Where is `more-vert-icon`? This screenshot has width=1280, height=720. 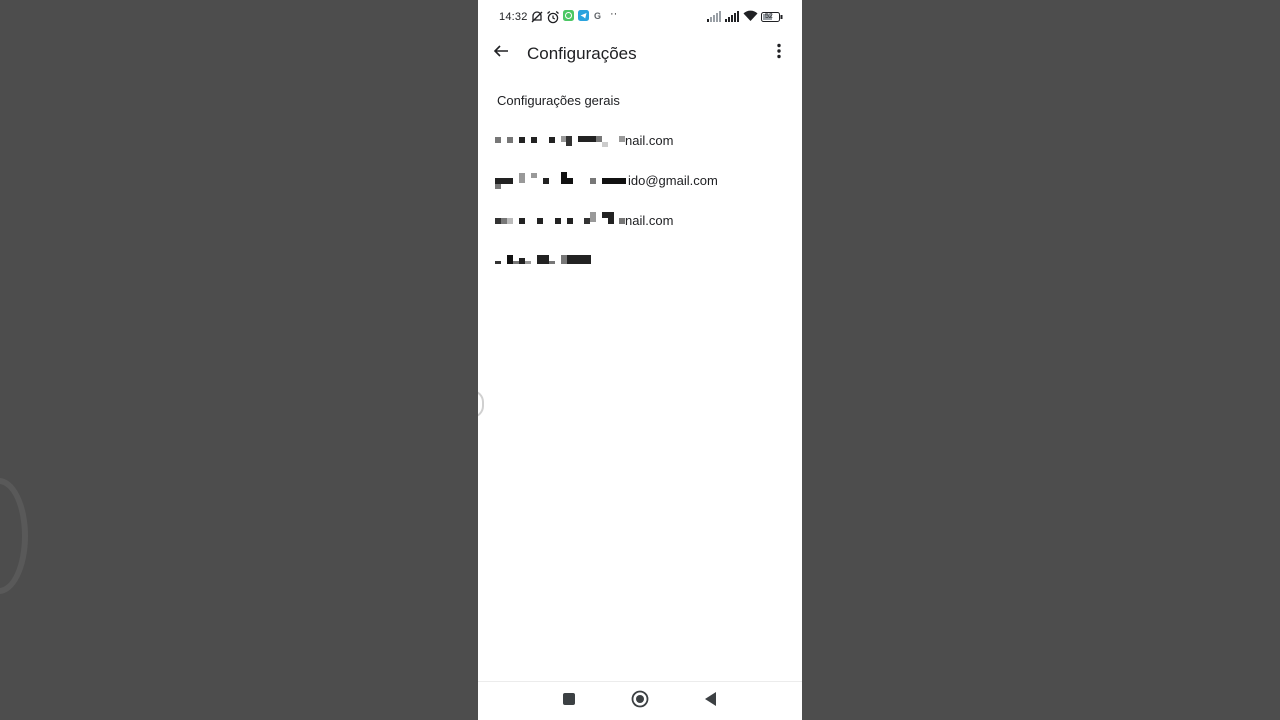
more-vert-icon is located at coordinates (779, 53).